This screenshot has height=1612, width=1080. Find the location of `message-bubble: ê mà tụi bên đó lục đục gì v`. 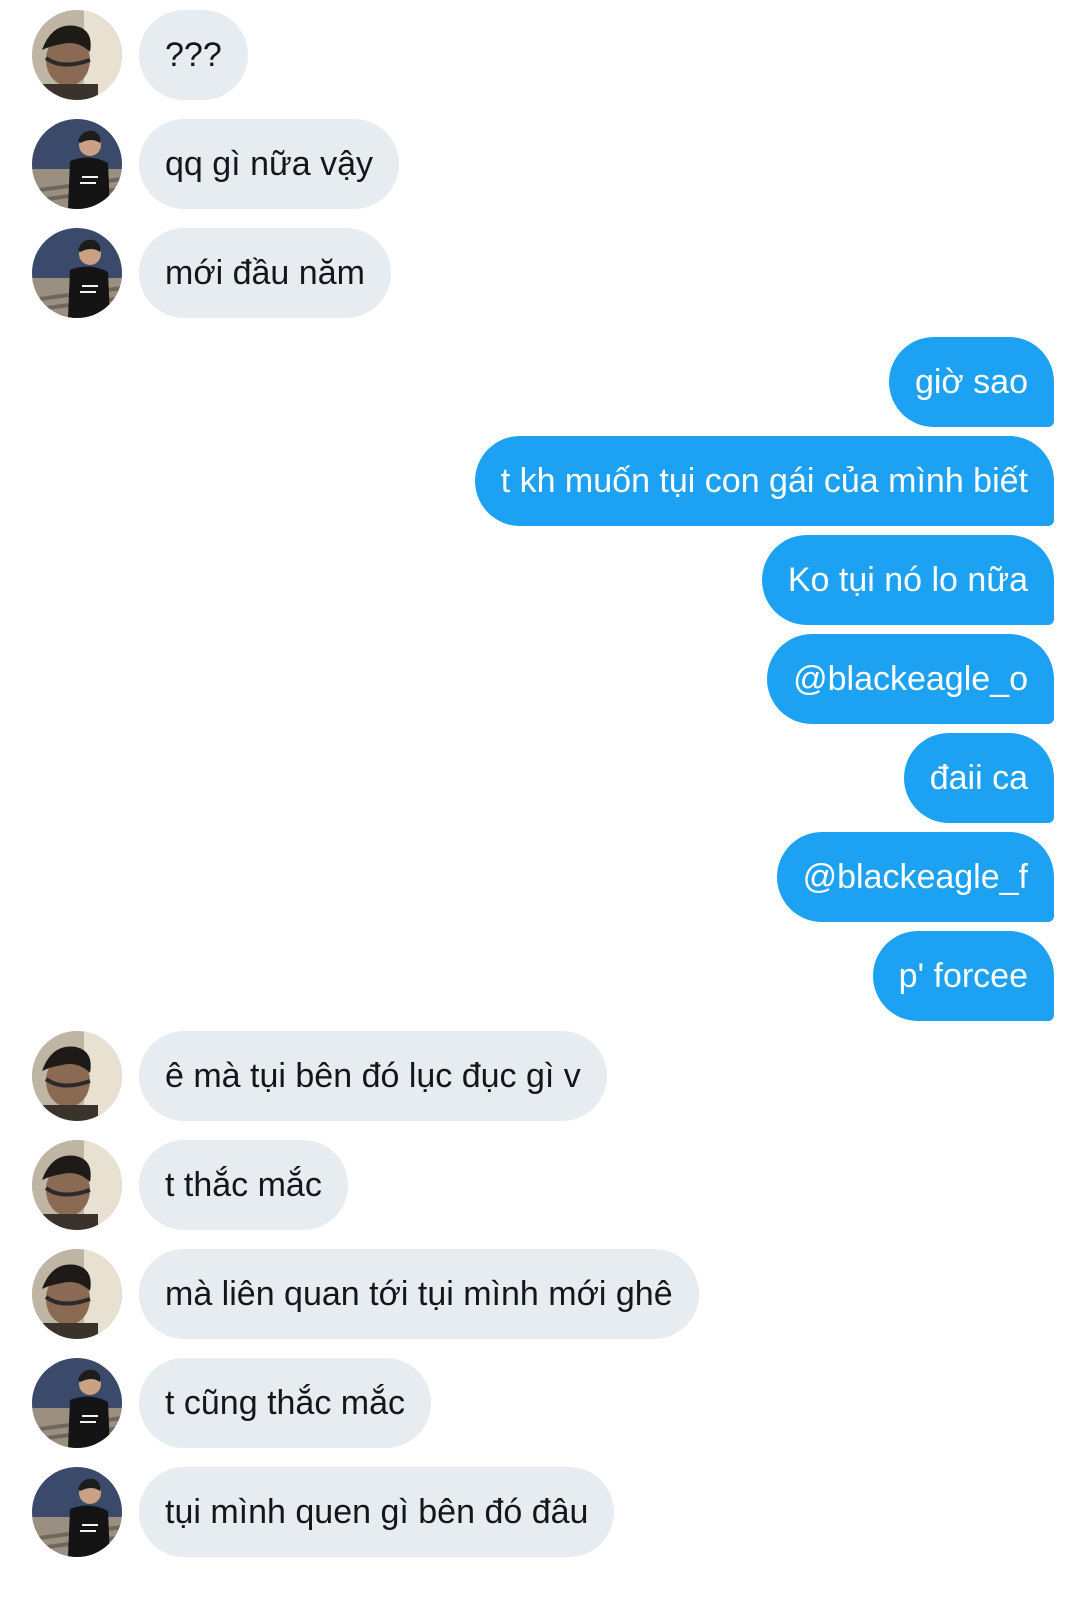

message-bubble: ê mà tụi bên đó lục đục gì v is located at coordinates (373, 1076).